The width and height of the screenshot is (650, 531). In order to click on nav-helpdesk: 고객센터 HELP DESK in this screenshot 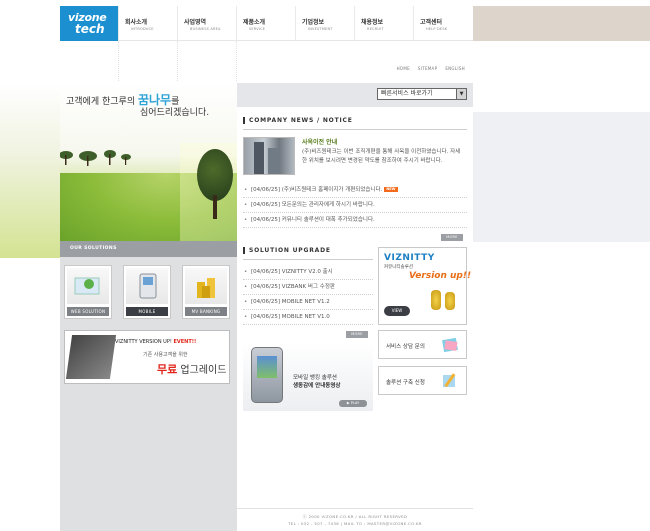, I will do `click(442, 23)`.